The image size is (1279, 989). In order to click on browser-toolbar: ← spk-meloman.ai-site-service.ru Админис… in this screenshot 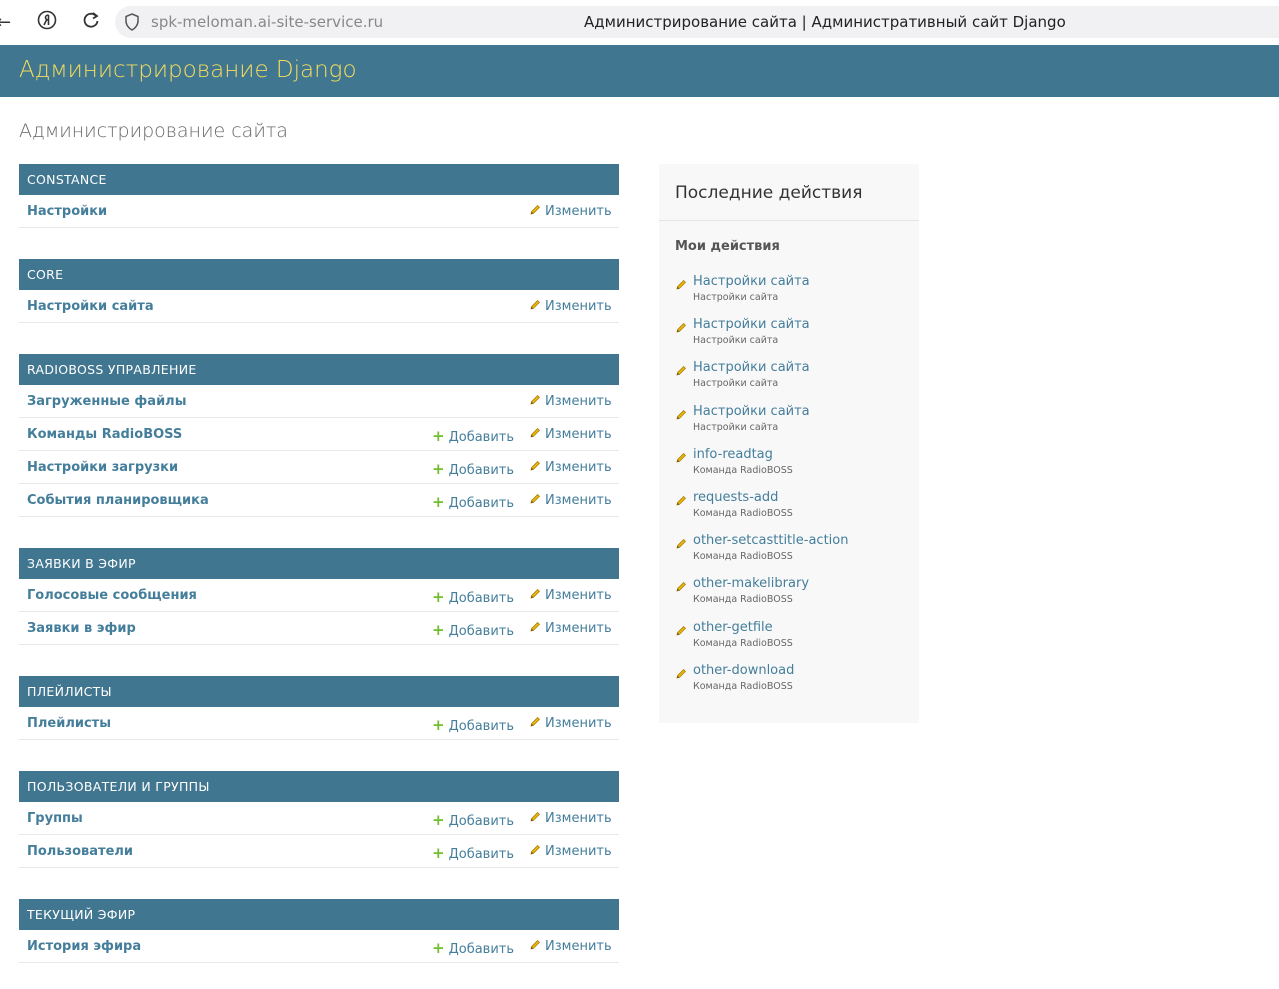, I will do `click(639, 22)`.